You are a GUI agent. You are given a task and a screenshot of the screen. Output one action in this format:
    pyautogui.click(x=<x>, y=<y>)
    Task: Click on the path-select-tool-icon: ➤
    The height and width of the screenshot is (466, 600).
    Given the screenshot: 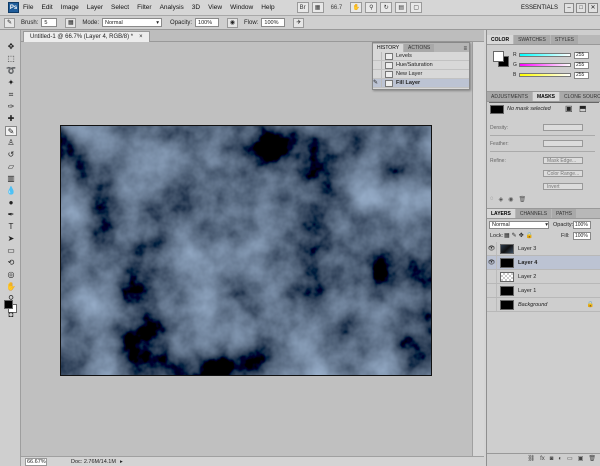 What is the action you would take?
    pyautogui.click(x=11, y=239)
    